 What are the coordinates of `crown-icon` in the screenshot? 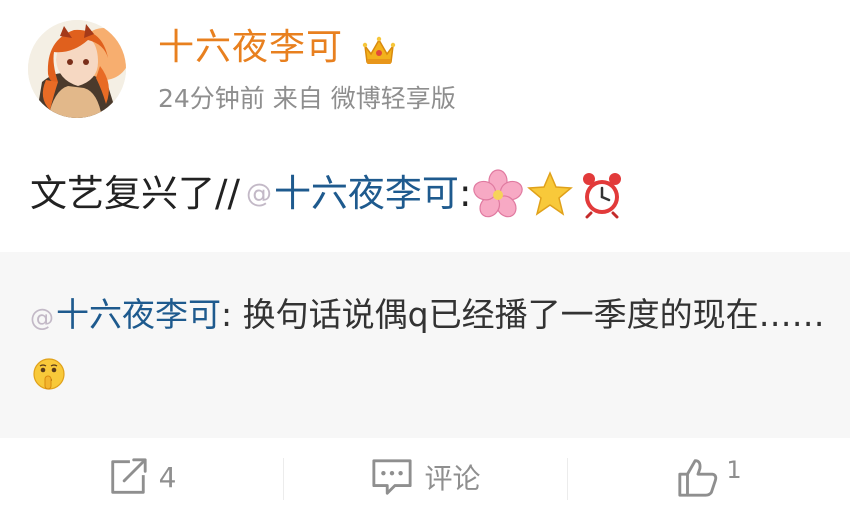 It's located at (379, 50).